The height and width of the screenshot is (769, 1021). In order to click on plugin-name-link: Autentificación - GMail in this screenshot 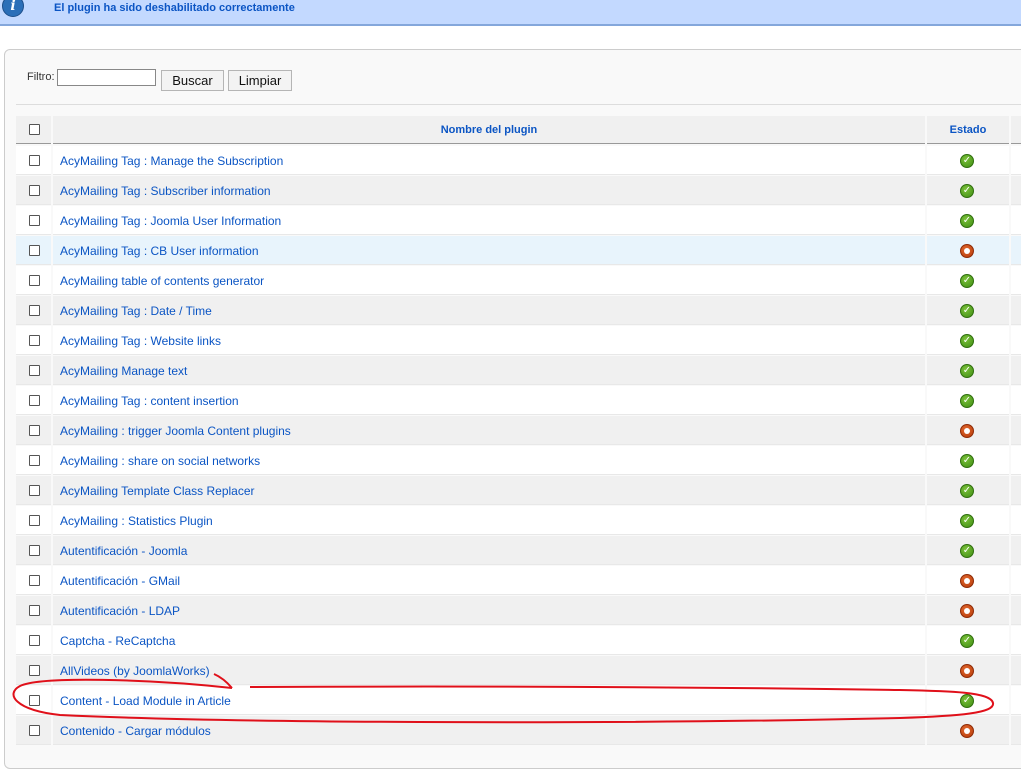, I will do `click(120, 581)`.